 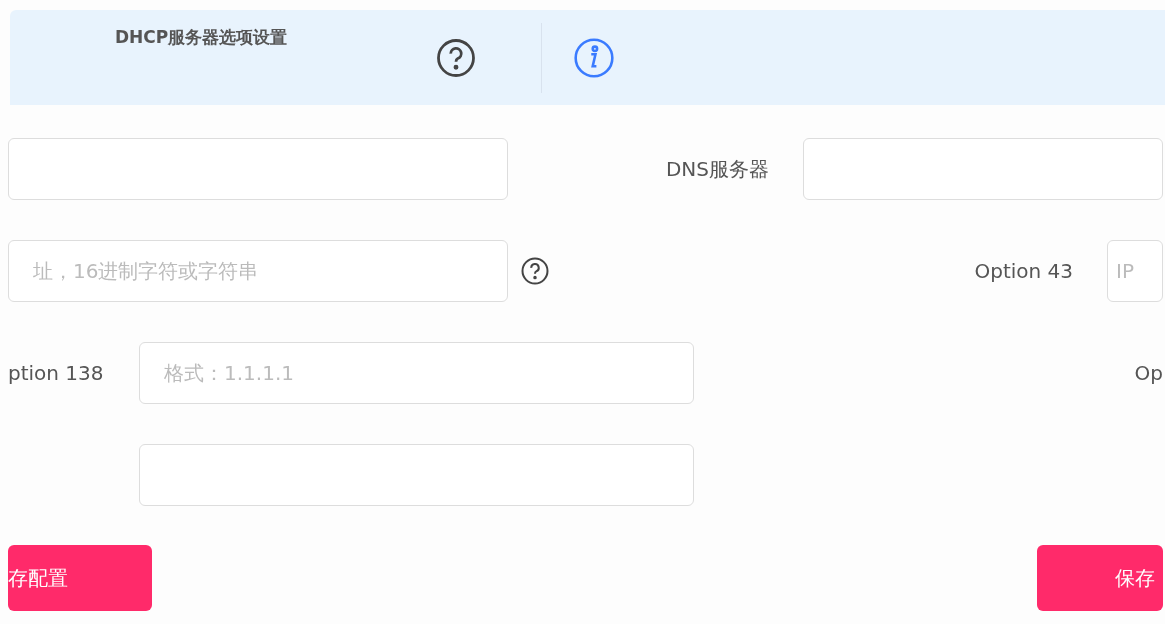 What do you see at coordinates (717, 169) in the screenshot?
I see `field-label: DNS服务器` at bounding box center [717, 169].